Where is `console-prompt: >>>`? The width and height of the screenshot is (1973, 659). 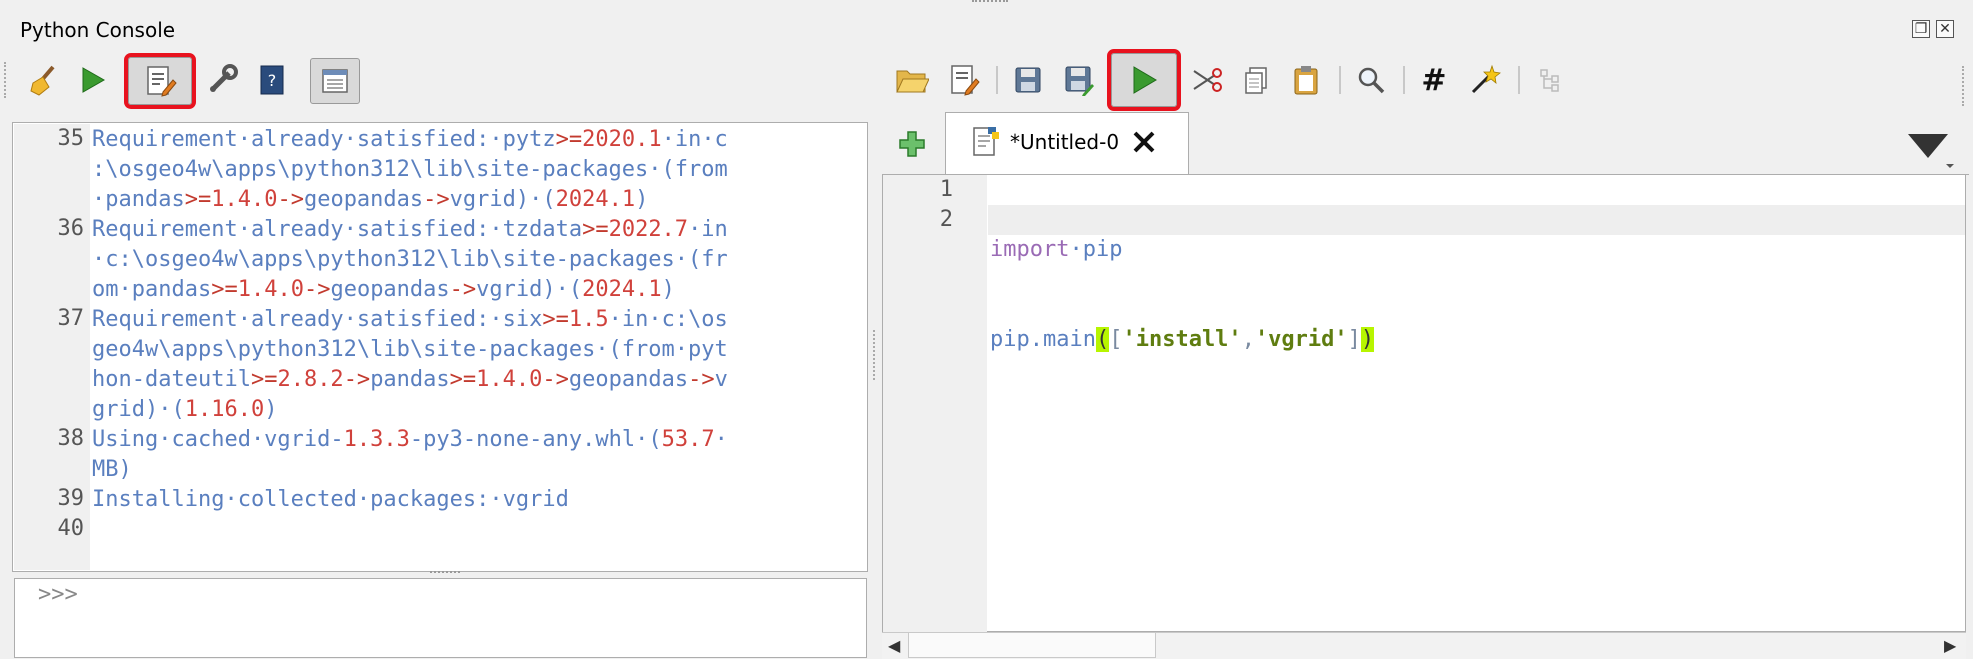
console-prompt: >>> is located at coordinates (58, 594).